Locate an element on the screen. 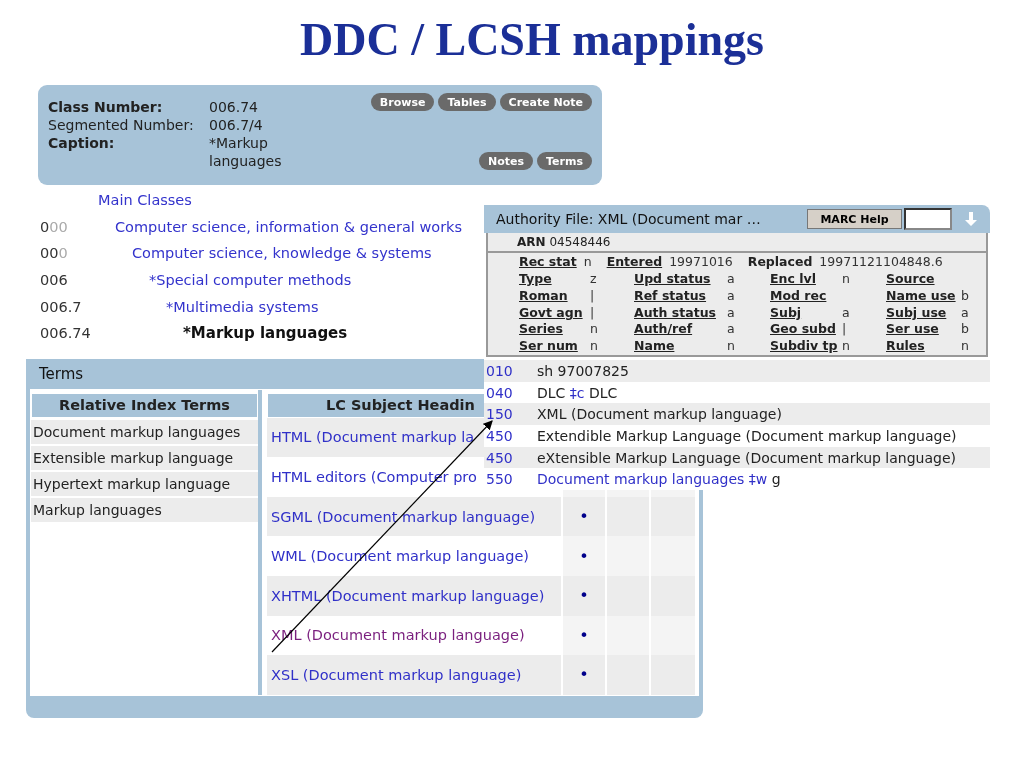 This screenshot has width=1024, height=768. code-label: Mod rec is located at coordinates (806, 296).